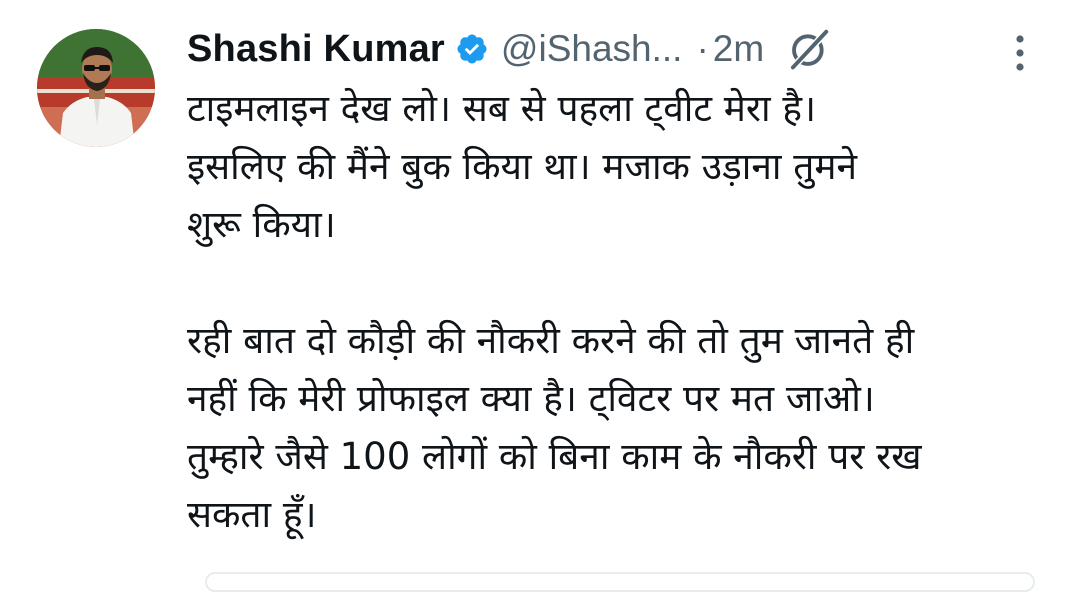 Image resolution: width=1080 pixels, height=592 pixels. What do you see at coordinates (472, 49) in the screenshot?
I see `verified-badge-icon` at bounding box center [472, 49].